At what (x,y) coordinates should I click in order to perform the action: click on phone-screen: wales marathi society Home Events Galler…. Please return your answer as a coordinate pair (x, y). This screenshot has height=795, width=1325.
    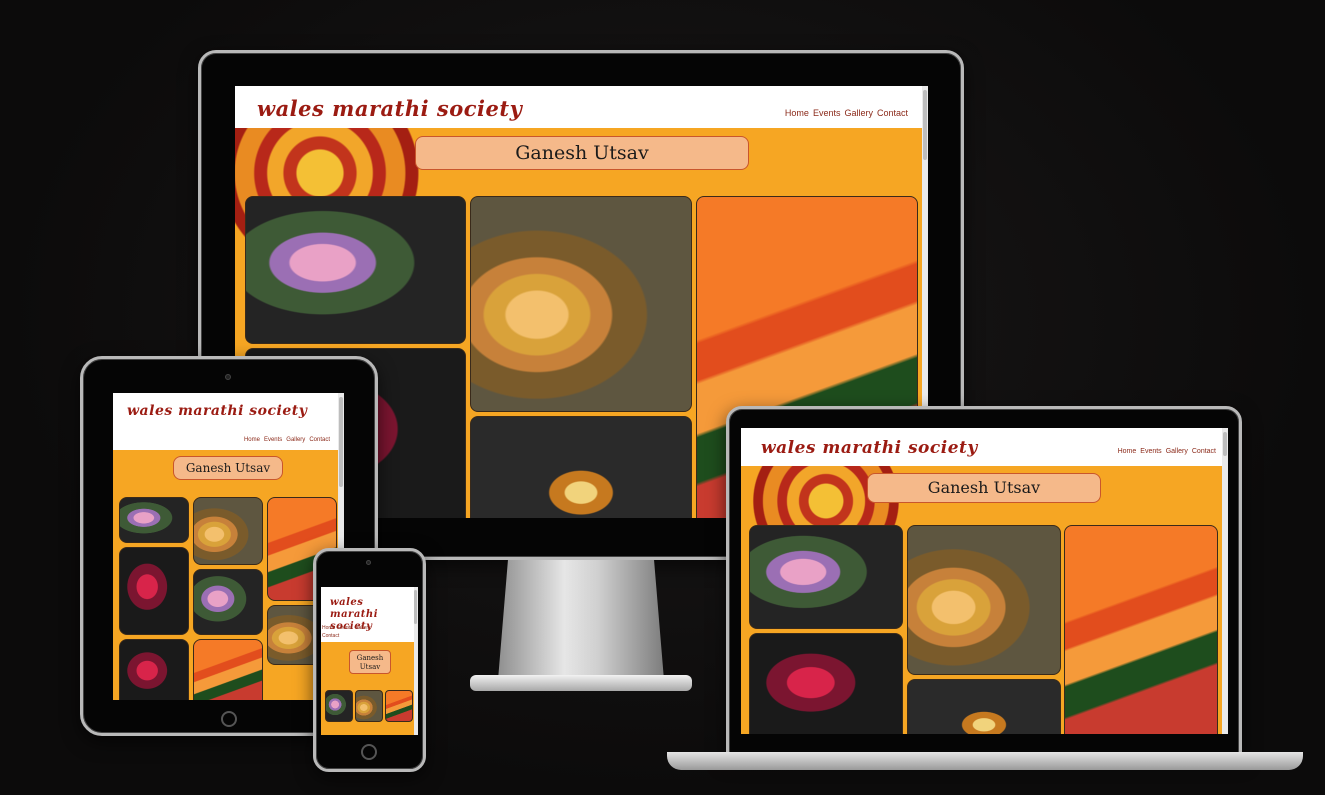
    Looking at the image, I should click on (369, 661).